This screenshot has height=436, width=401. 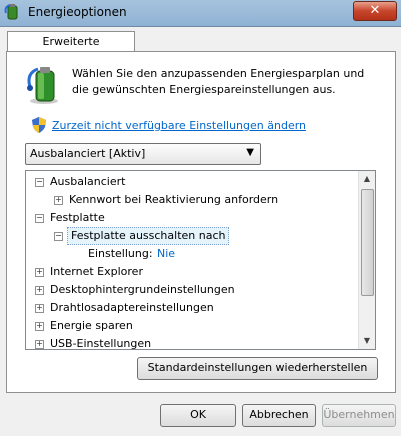 What do you see at coordinates (198, 415) in the screenshot?
I see `ok-button: OK` at bounding box center [198, 415].